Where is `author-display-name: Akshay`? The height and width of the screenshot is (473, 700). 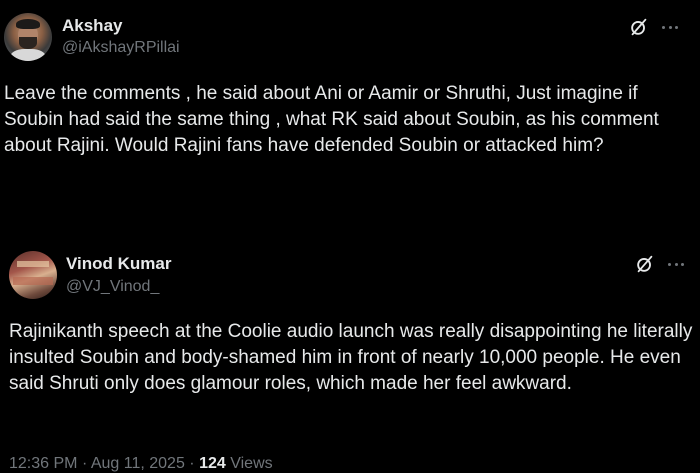
author-display-name: Akshay is located at coordinates (92, 26).